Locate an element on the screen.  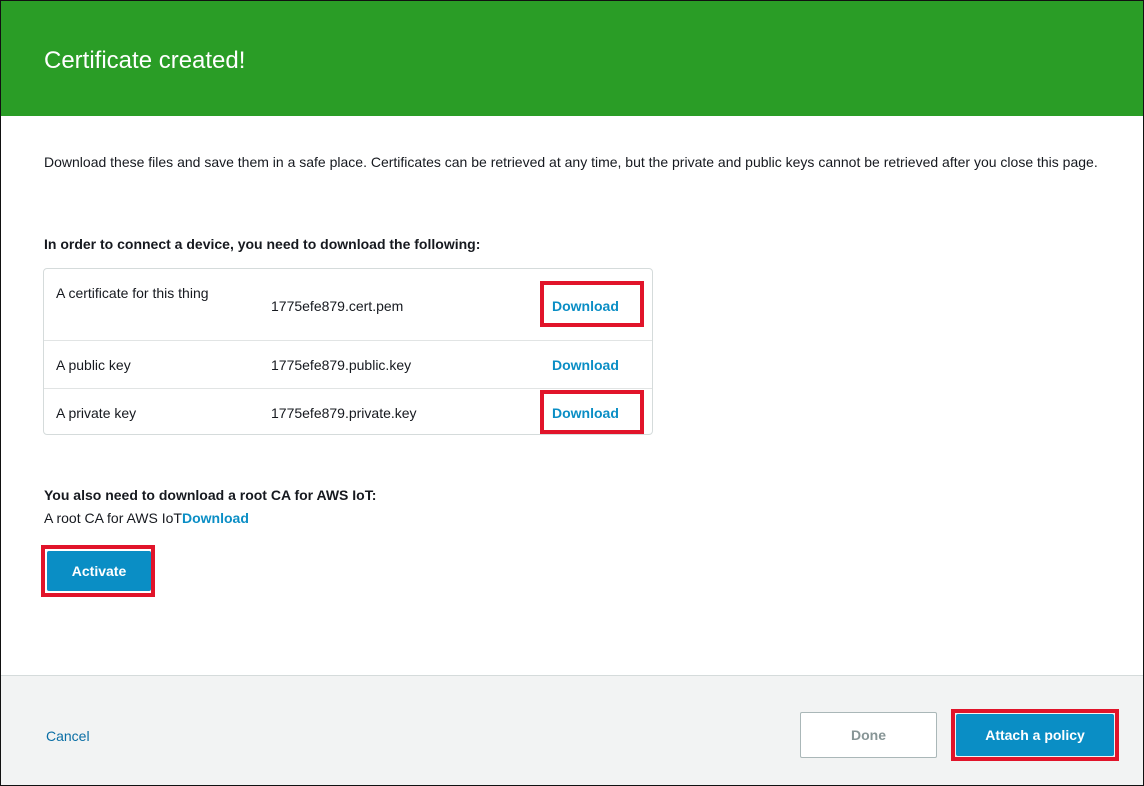
done-button: Done is located at coordinates (868, 735).